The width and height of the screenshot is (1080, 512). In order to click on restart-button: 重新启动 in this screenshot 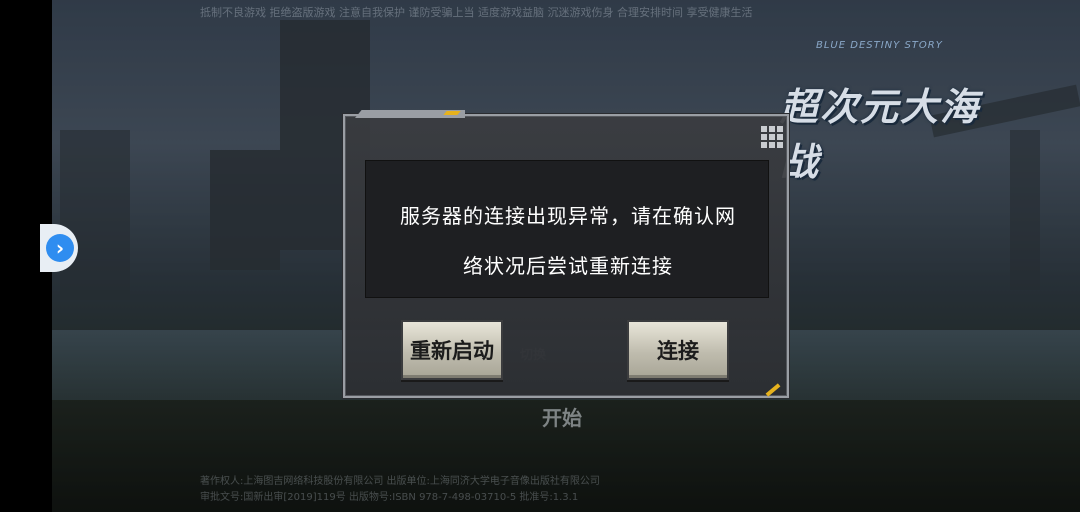, I will do `click(452, 350)`.